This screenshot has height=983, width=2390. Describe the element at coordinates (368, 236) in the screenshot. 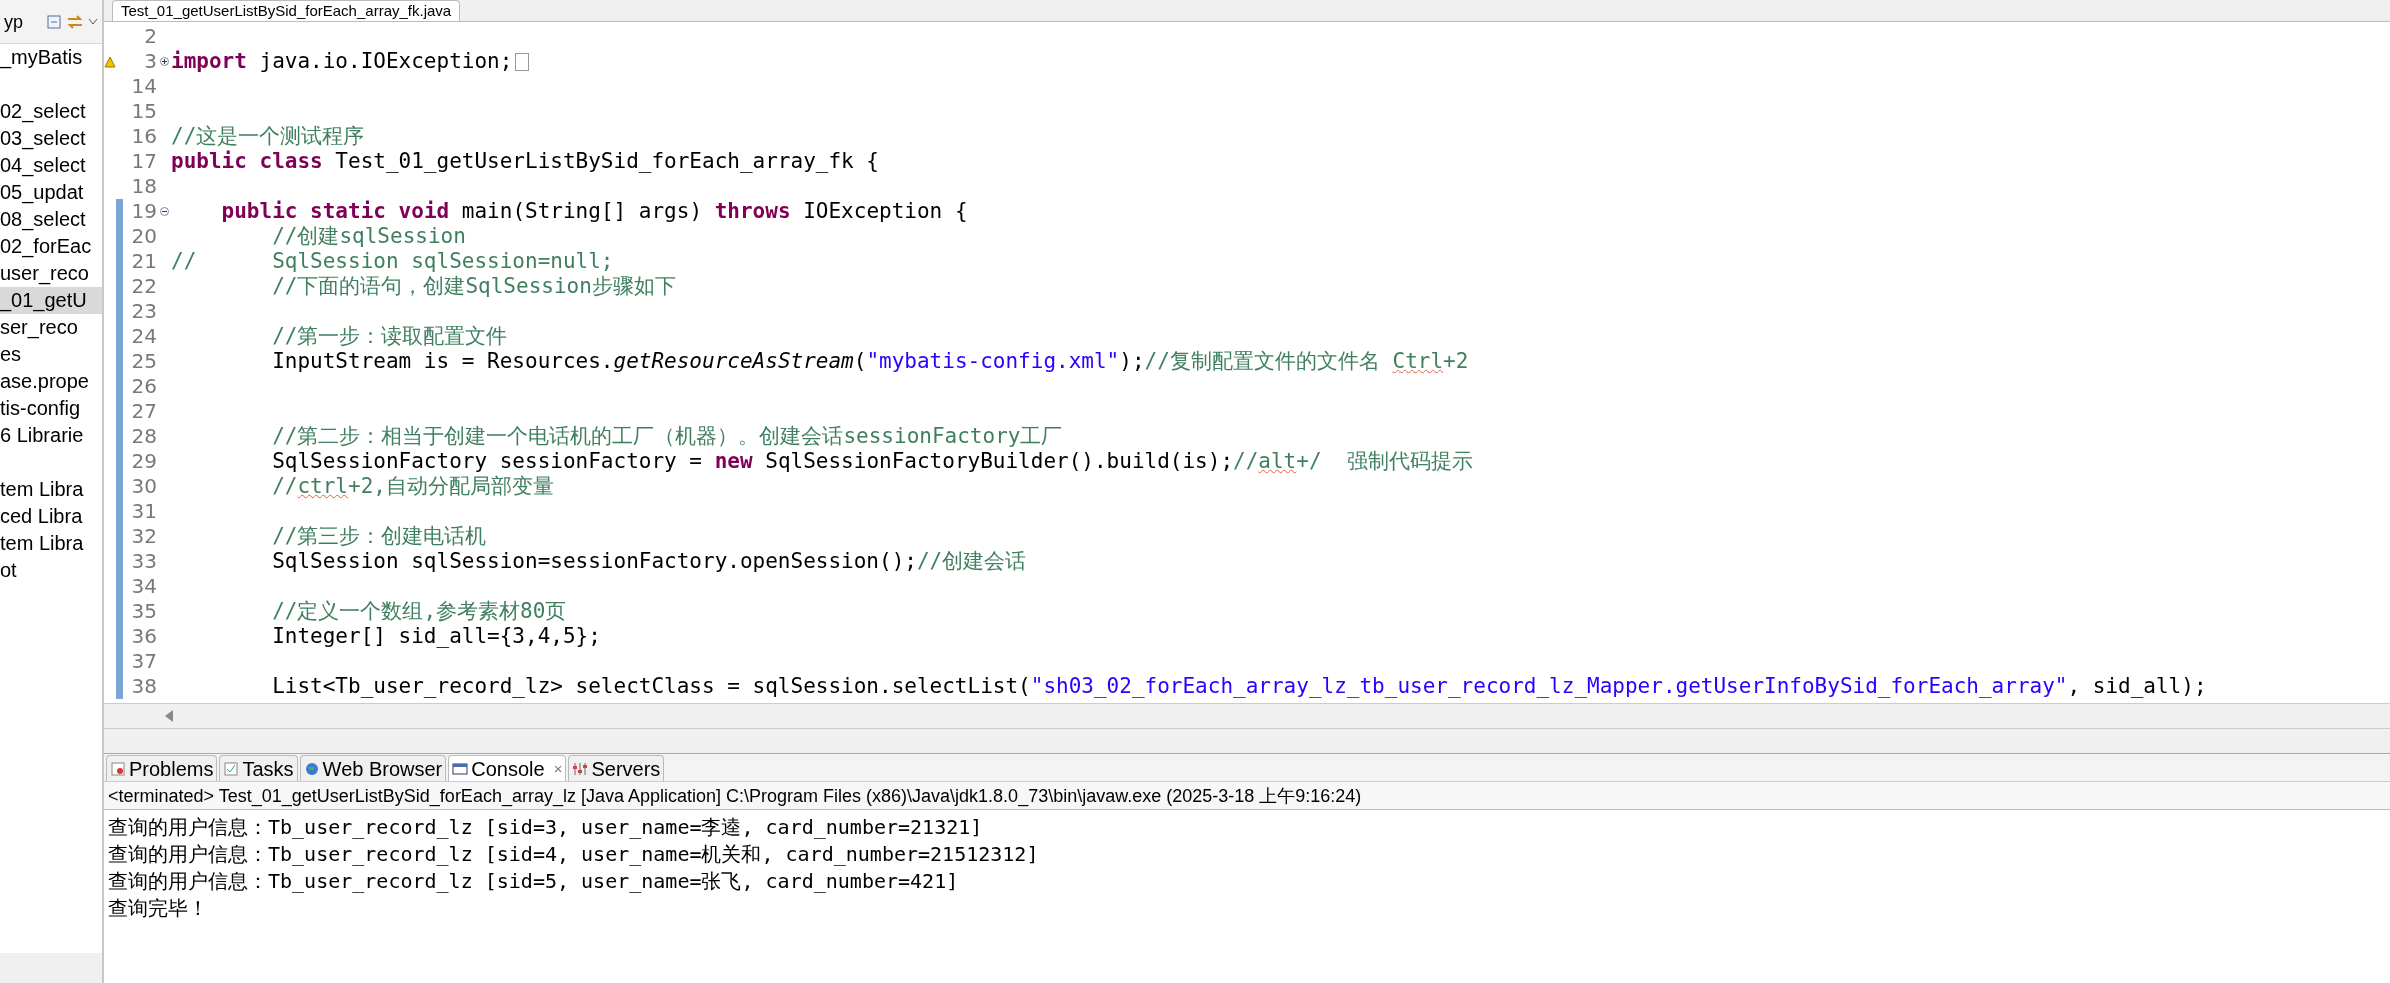

I see `code-line: //创建sqlSession` at that location.